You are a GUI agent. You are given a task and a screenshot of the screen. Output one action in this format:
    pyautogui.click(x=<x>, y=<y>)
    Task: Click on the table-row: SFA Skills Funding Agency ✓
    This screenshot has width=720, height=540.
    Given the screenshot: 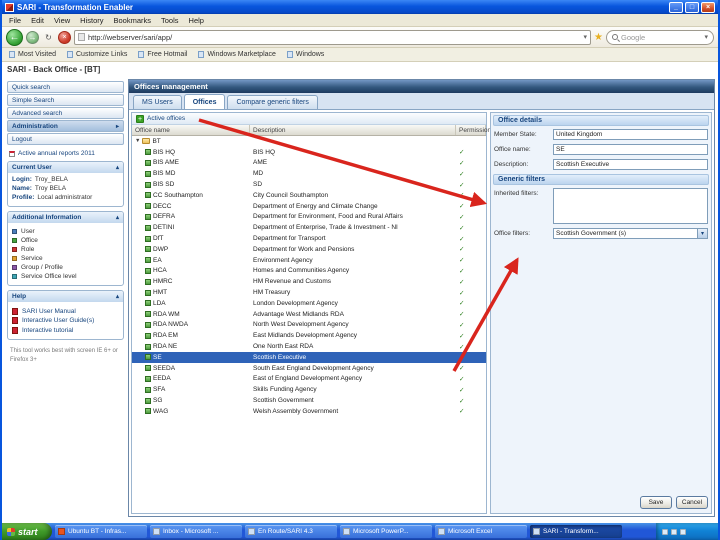 What is the action you would take?
    pyautogui.click(x=309, y=389)
    